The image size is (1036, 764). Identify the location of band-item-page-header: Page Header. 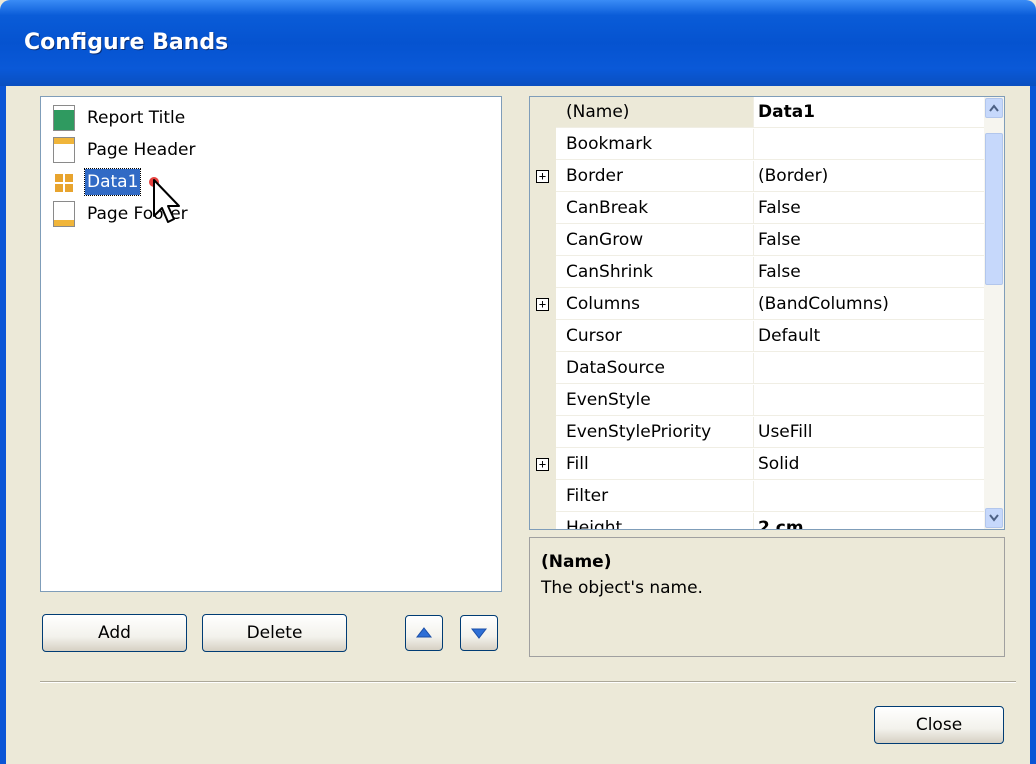
(125, 150).